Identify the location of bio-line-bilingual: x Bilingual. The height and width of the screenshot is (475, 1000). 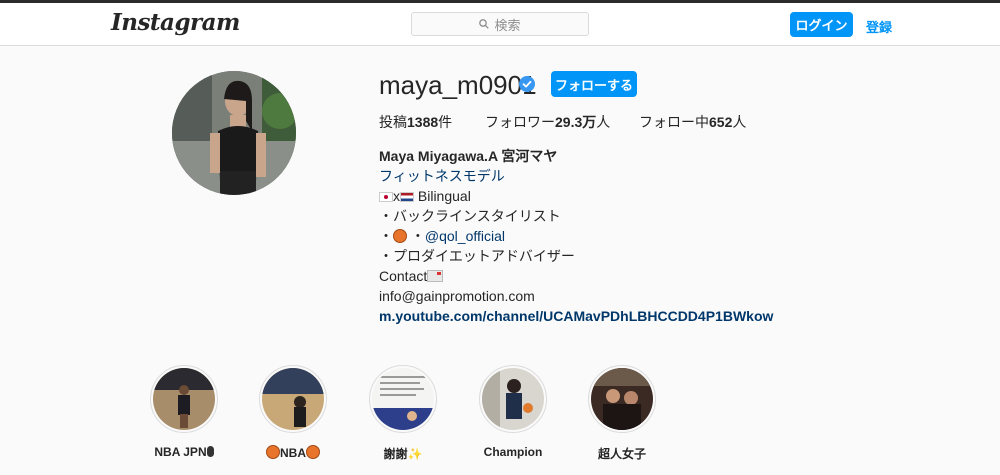
(576, 196).